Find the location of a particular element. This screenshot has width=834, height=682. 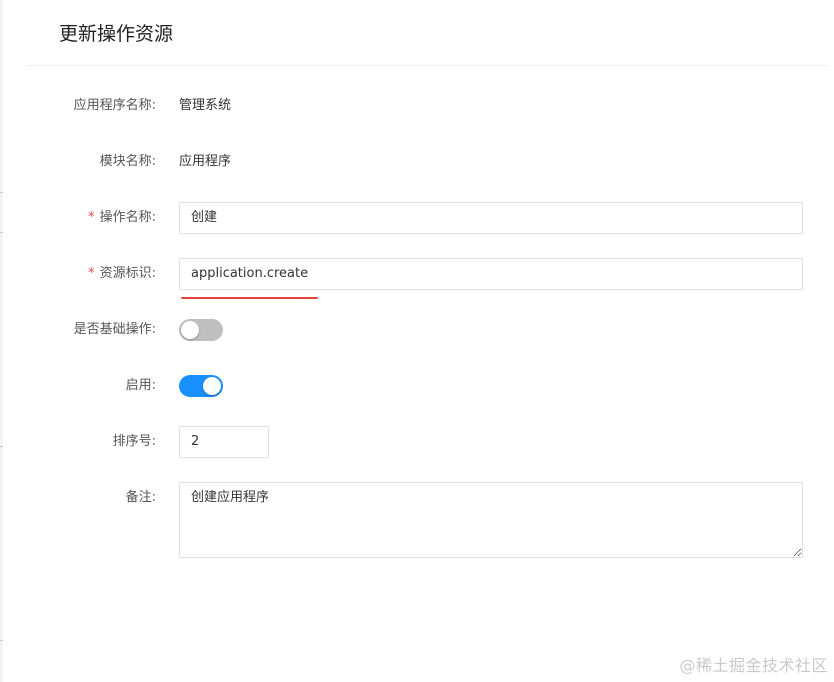

form-row-resource-key: * 资源标识: is located at coordinates (430, 278).